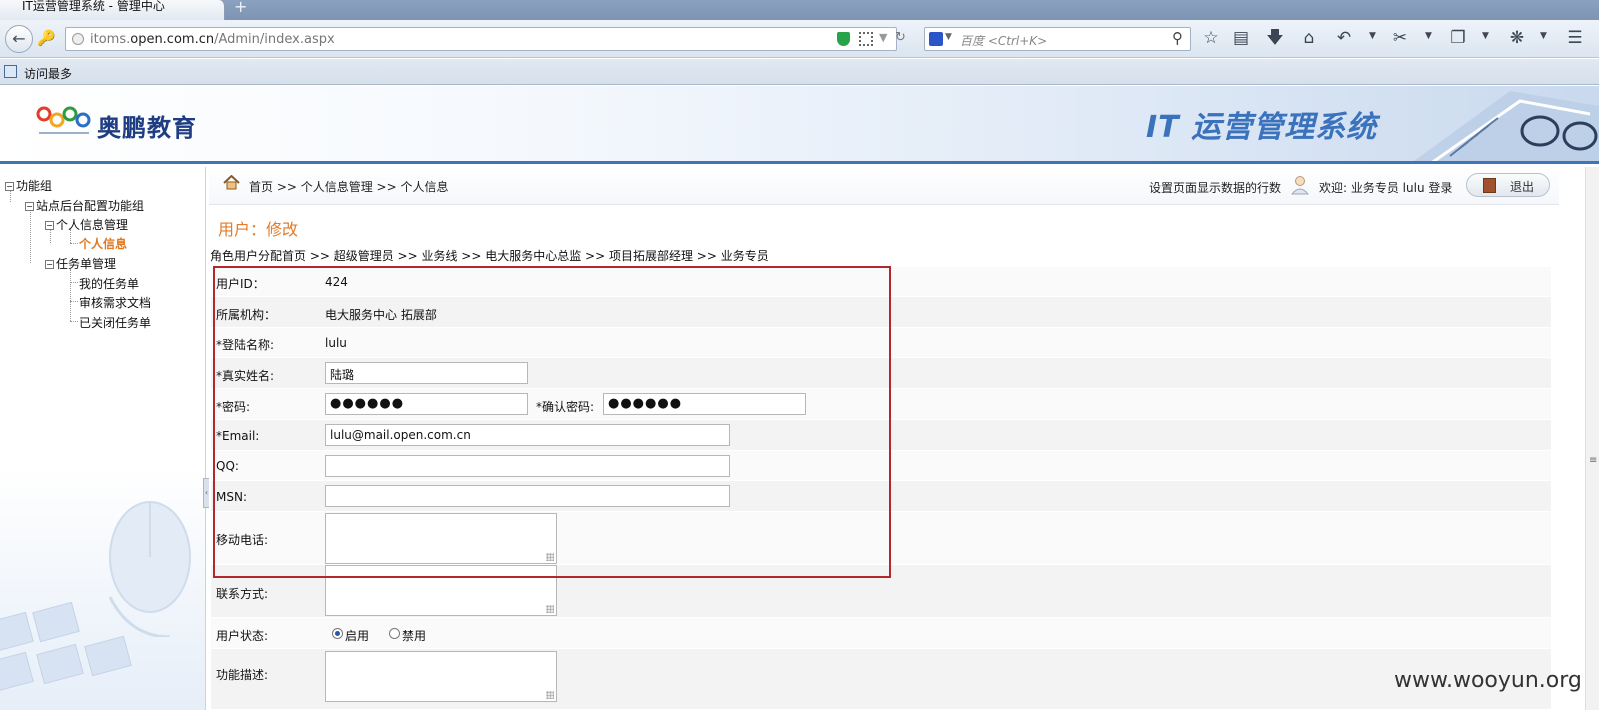 Image resolution: width=1599 pixels, height=710 pixels. What do you see at coordinates (1508, 185) in the screenshot?
I see `logout-button: 退出` at bounding box center [1508, 185].